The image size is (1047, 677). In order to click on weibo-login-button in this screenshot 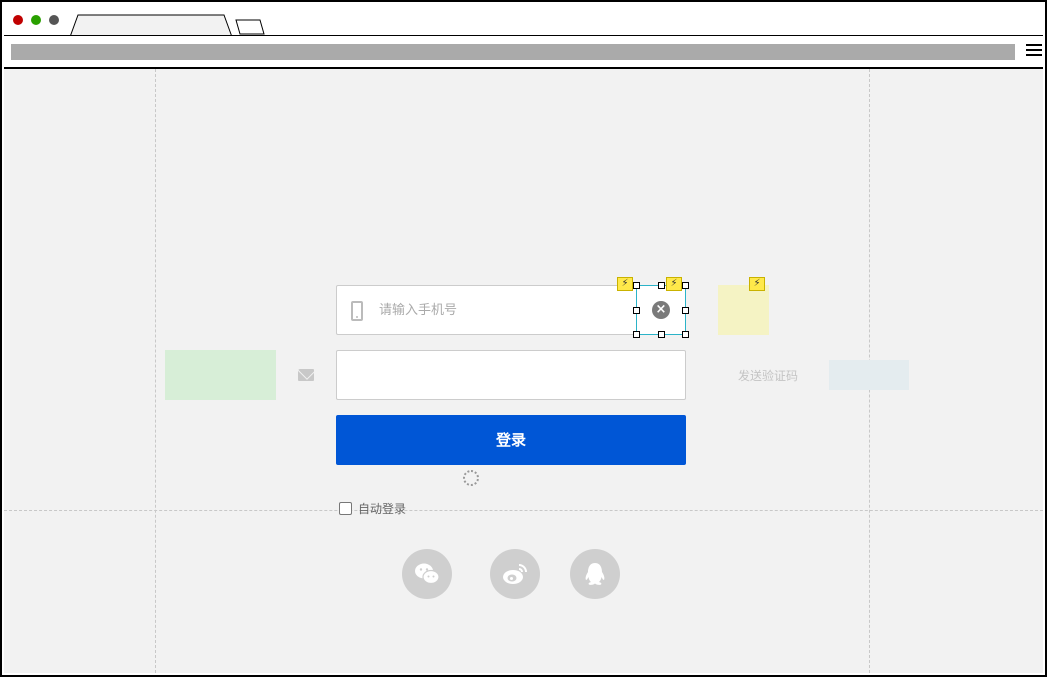, I will do `click(515, 574)`.